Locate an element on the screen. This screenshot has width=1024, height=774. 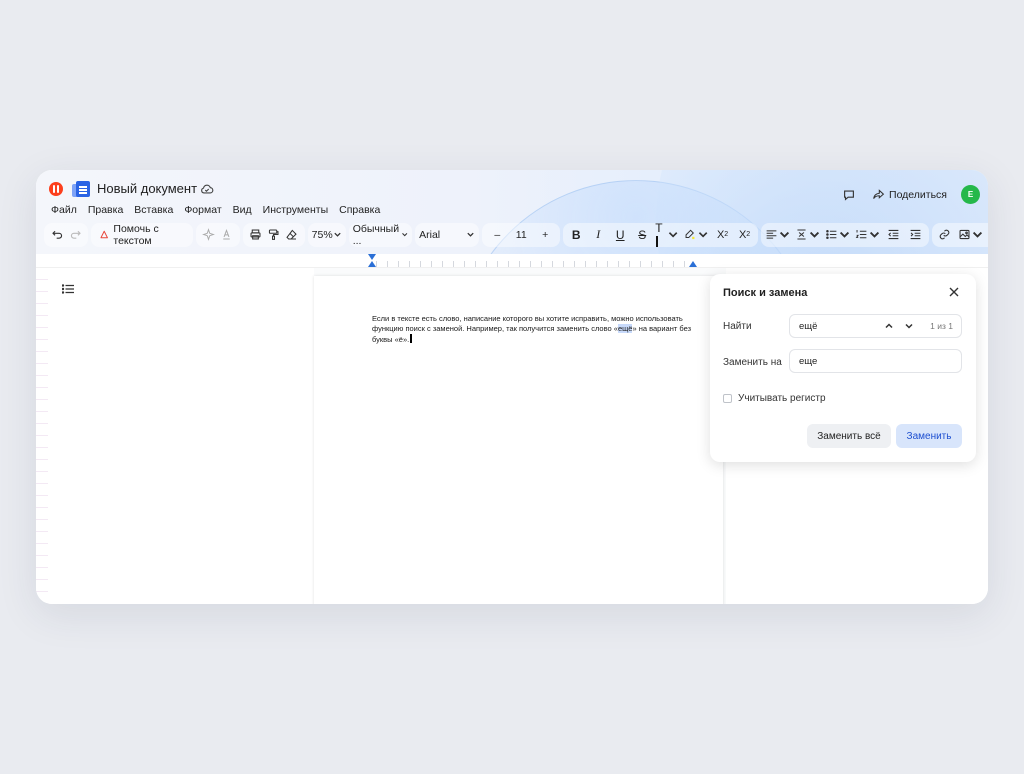
spellcheck-icon is located at coordinates (226, 234).